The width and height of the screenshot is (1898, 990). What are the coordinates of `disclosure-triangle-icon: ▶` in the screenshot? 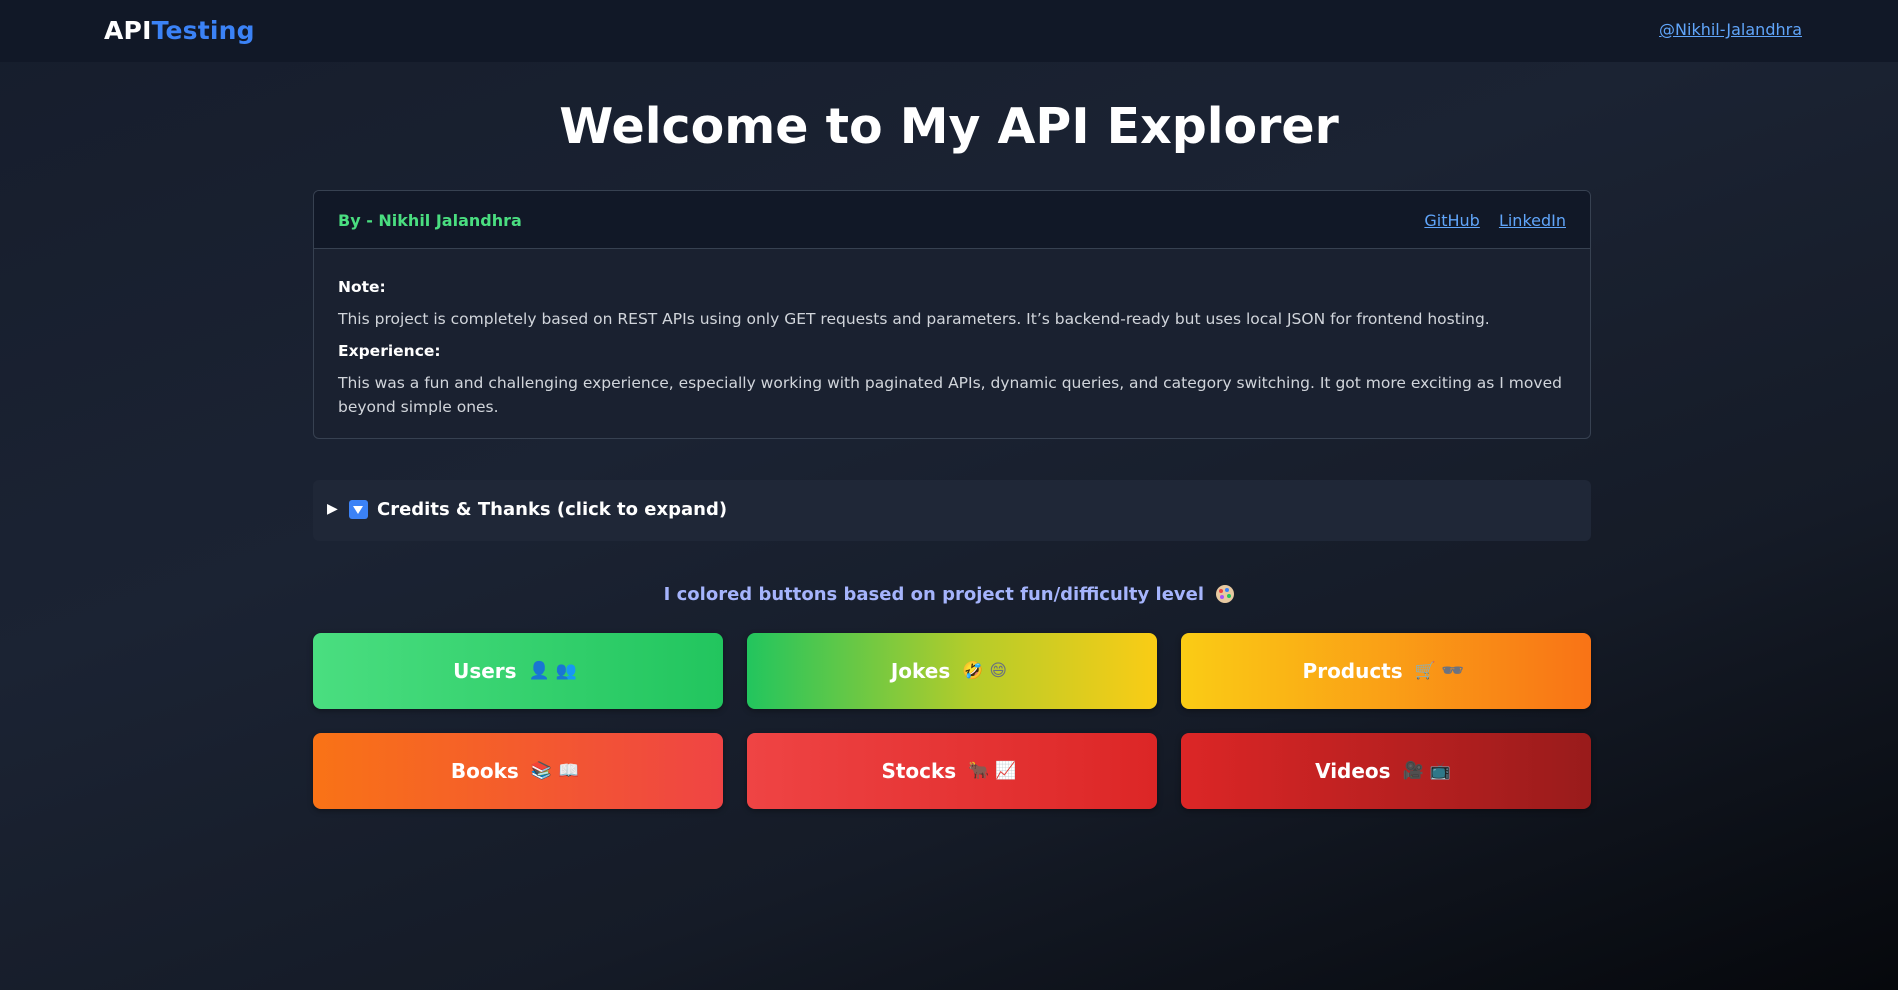 It's located at (332, 509).